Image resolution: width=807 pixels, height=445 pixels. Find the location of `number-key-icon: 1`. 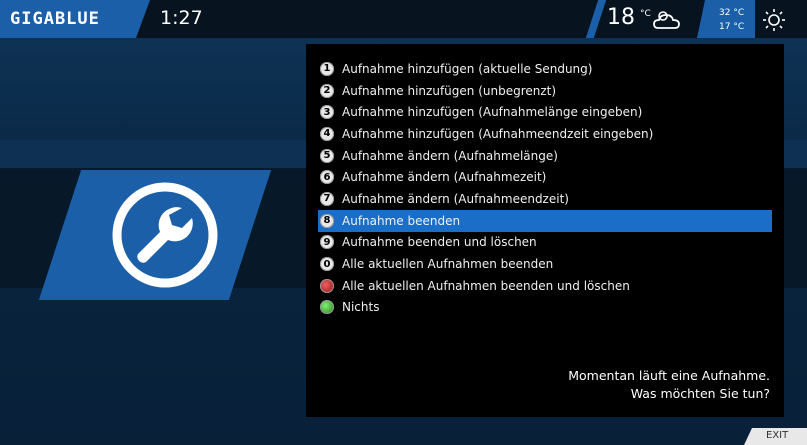

number-key-icon: 1 is located at coordinates (327, 68).